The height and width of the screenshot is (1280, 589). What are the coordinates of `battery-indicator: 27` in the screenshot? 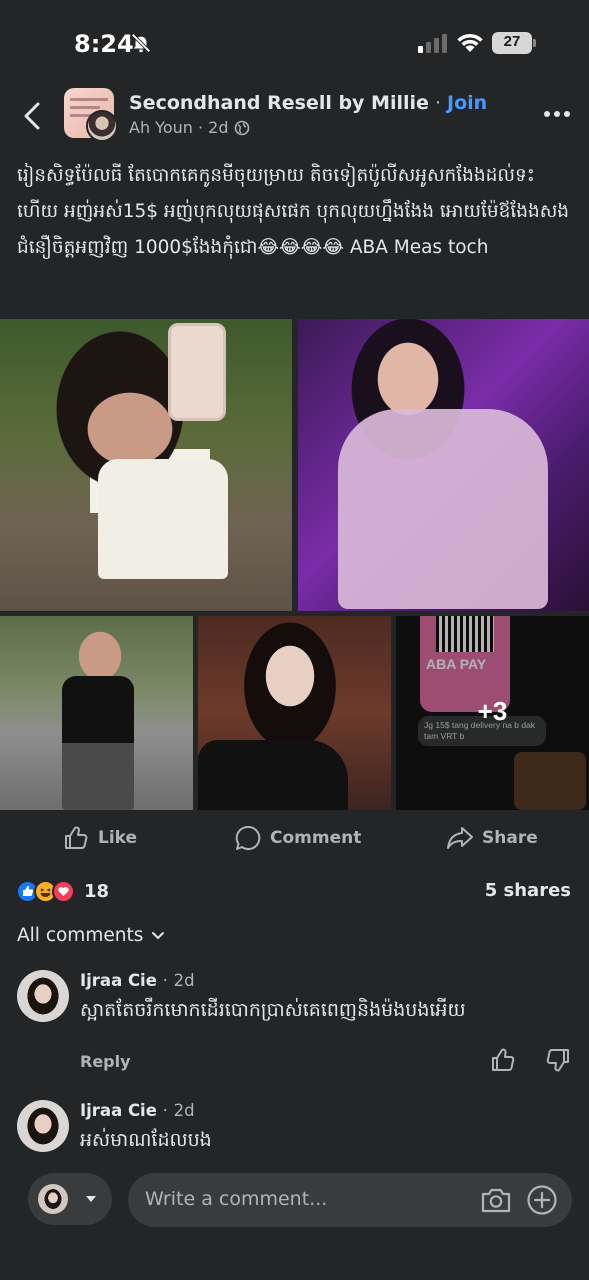 It's located at (514, 43).